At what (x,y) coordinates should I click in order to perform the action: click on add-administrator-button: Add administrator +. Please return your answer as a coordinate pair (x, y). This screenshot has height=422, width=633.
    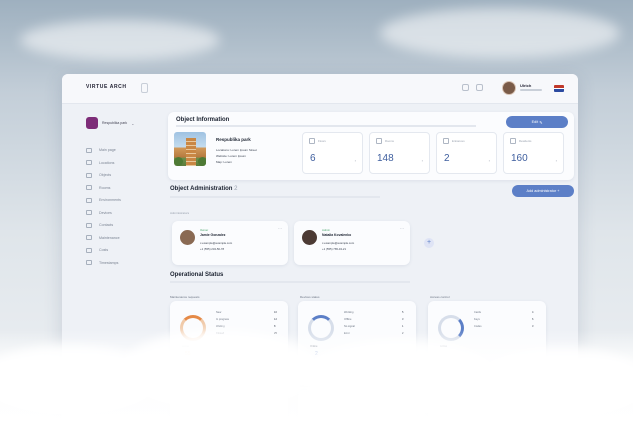
    Looking at the image, I should click on (543, 191).